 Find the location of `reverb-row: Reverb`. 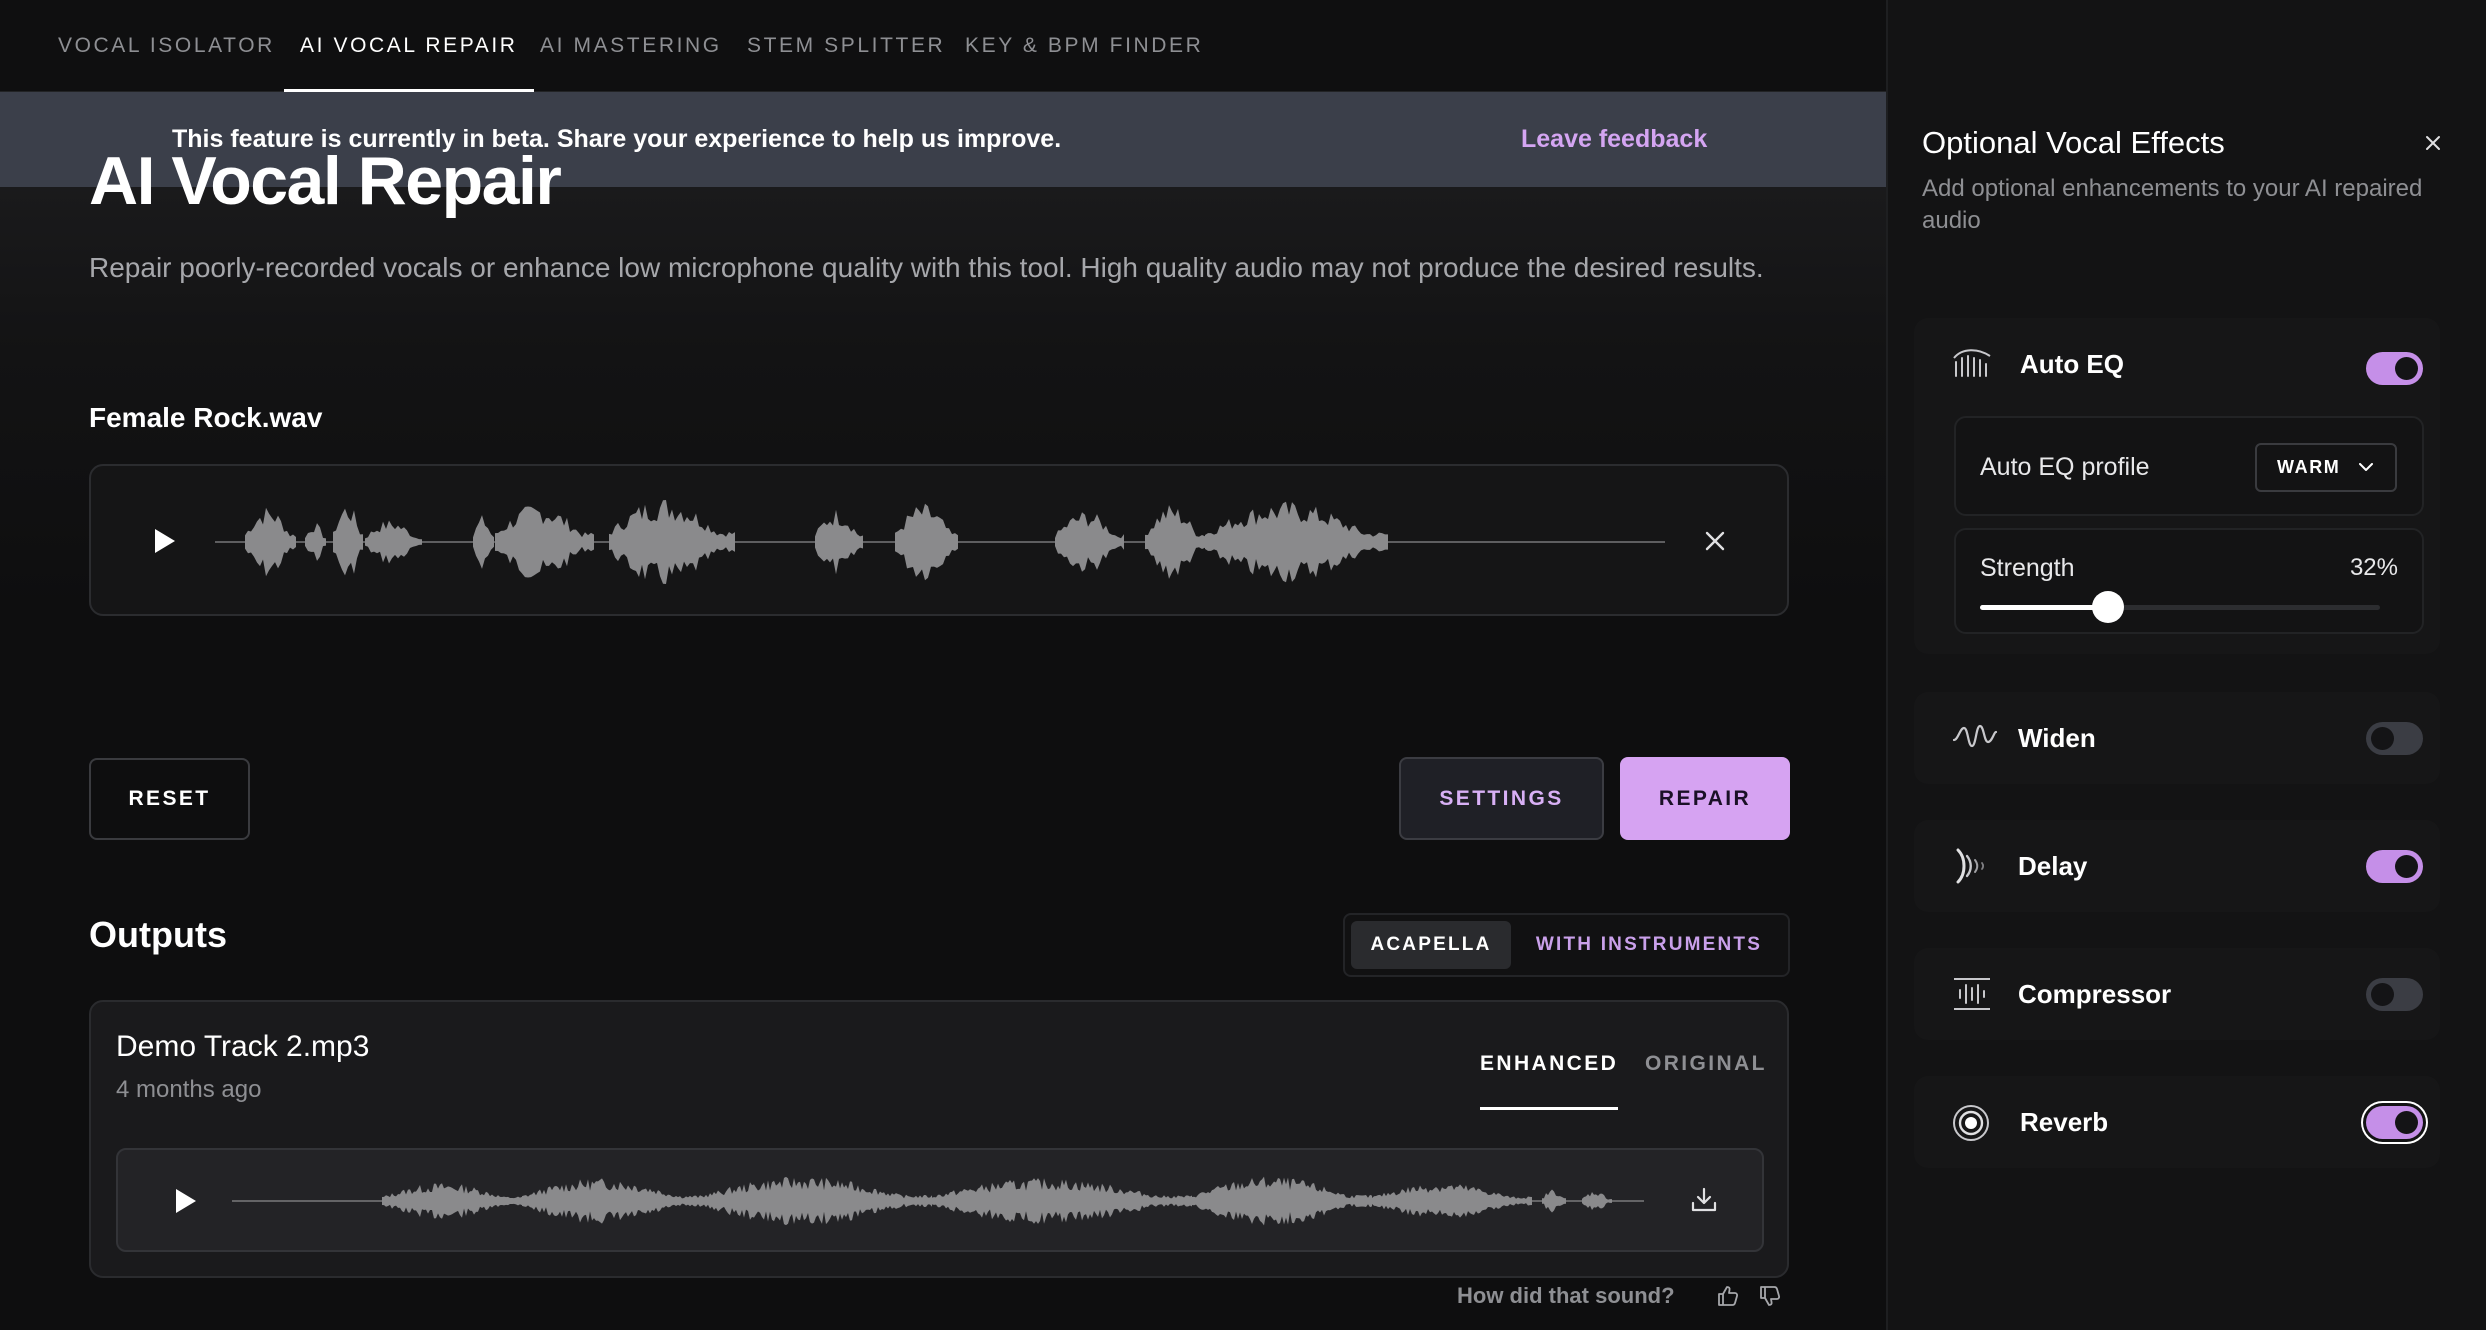

reverb-row: Reverb is located at coordinates (2177, 1122).